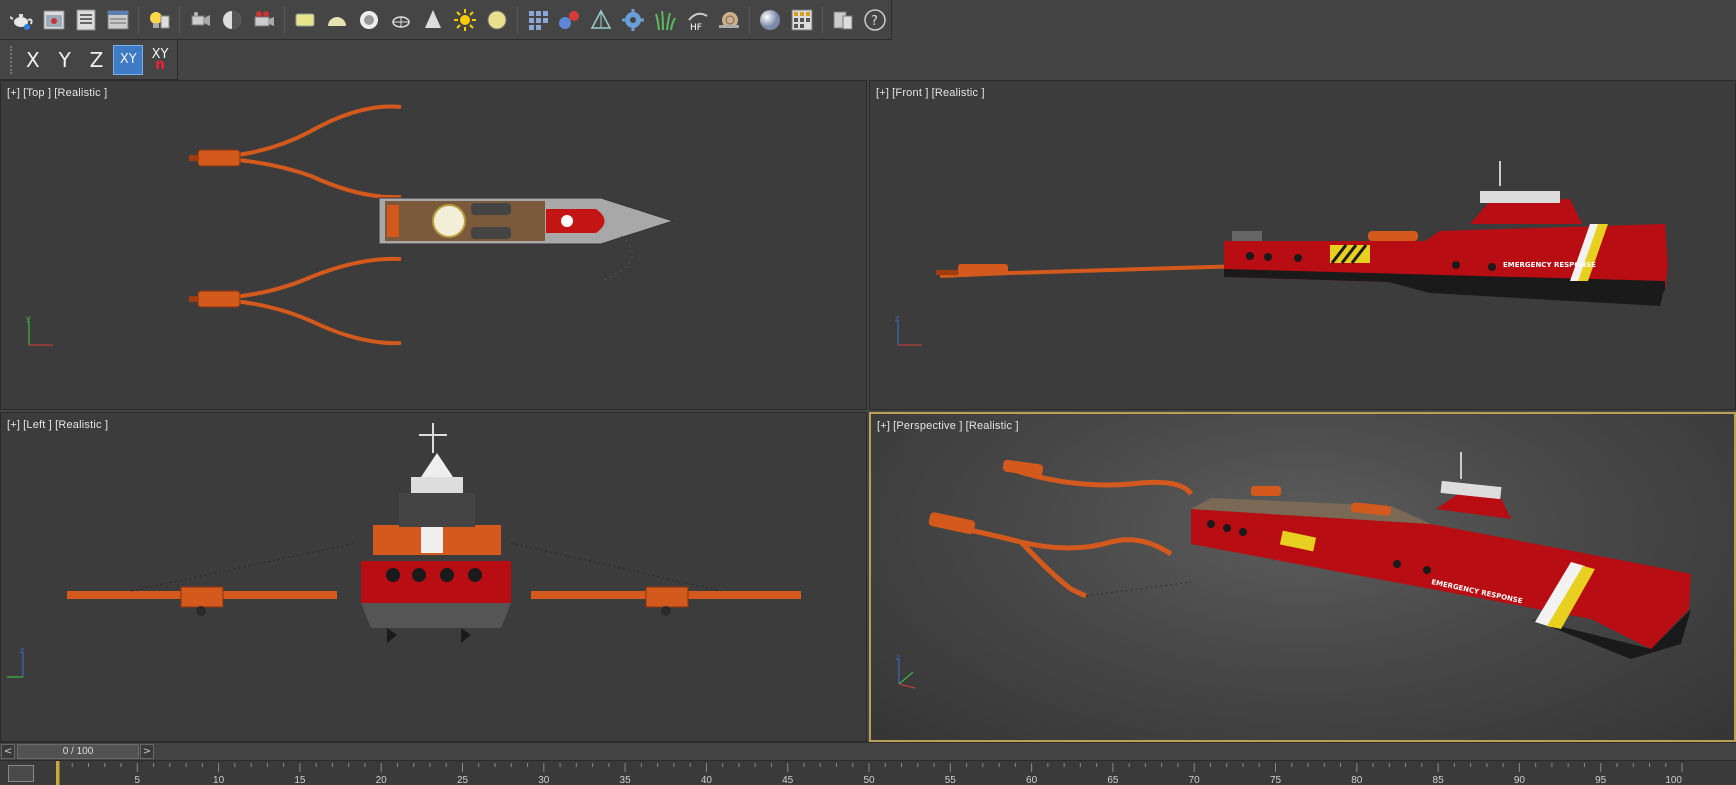  I want to click on left-view-scene: z, so click(404, 550).